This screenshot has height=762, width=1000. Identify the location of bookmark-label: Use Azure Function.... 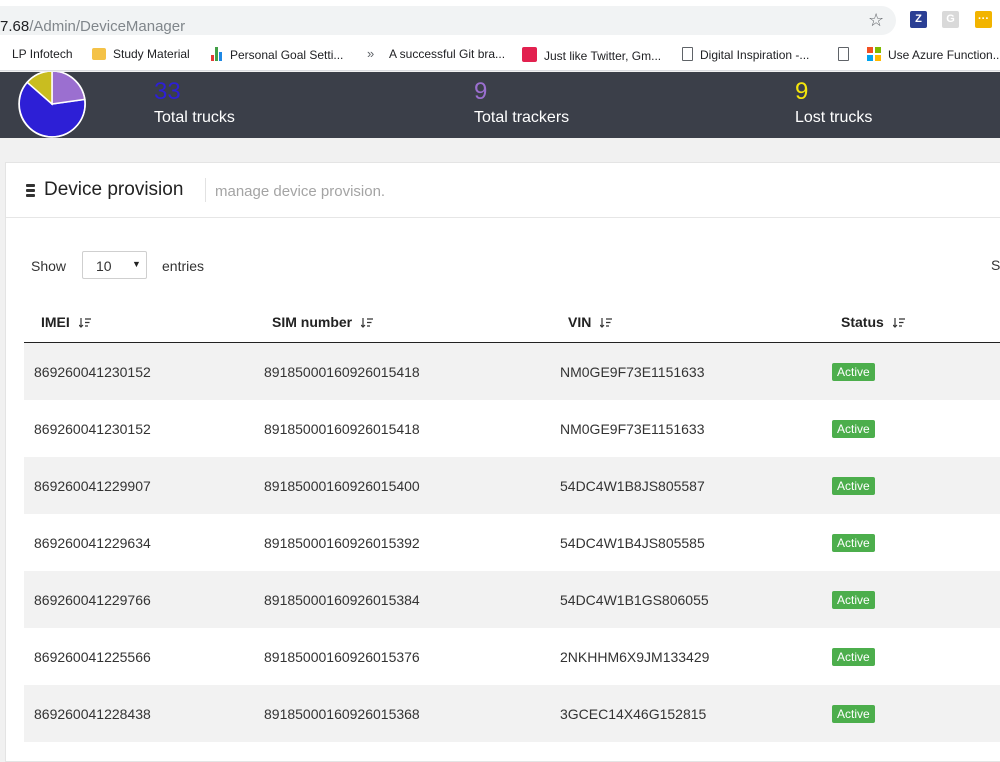
(944, 55).